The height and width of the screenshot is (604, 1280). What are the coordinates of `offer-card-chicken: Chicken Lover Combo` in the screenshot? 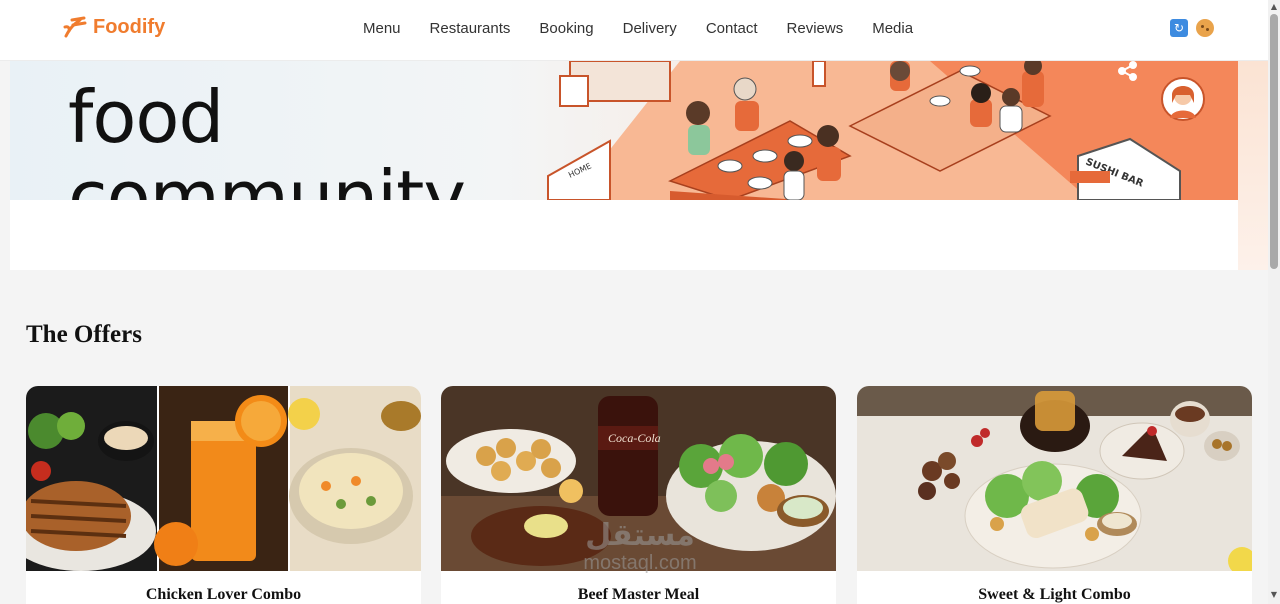 It's located at (223, 495).